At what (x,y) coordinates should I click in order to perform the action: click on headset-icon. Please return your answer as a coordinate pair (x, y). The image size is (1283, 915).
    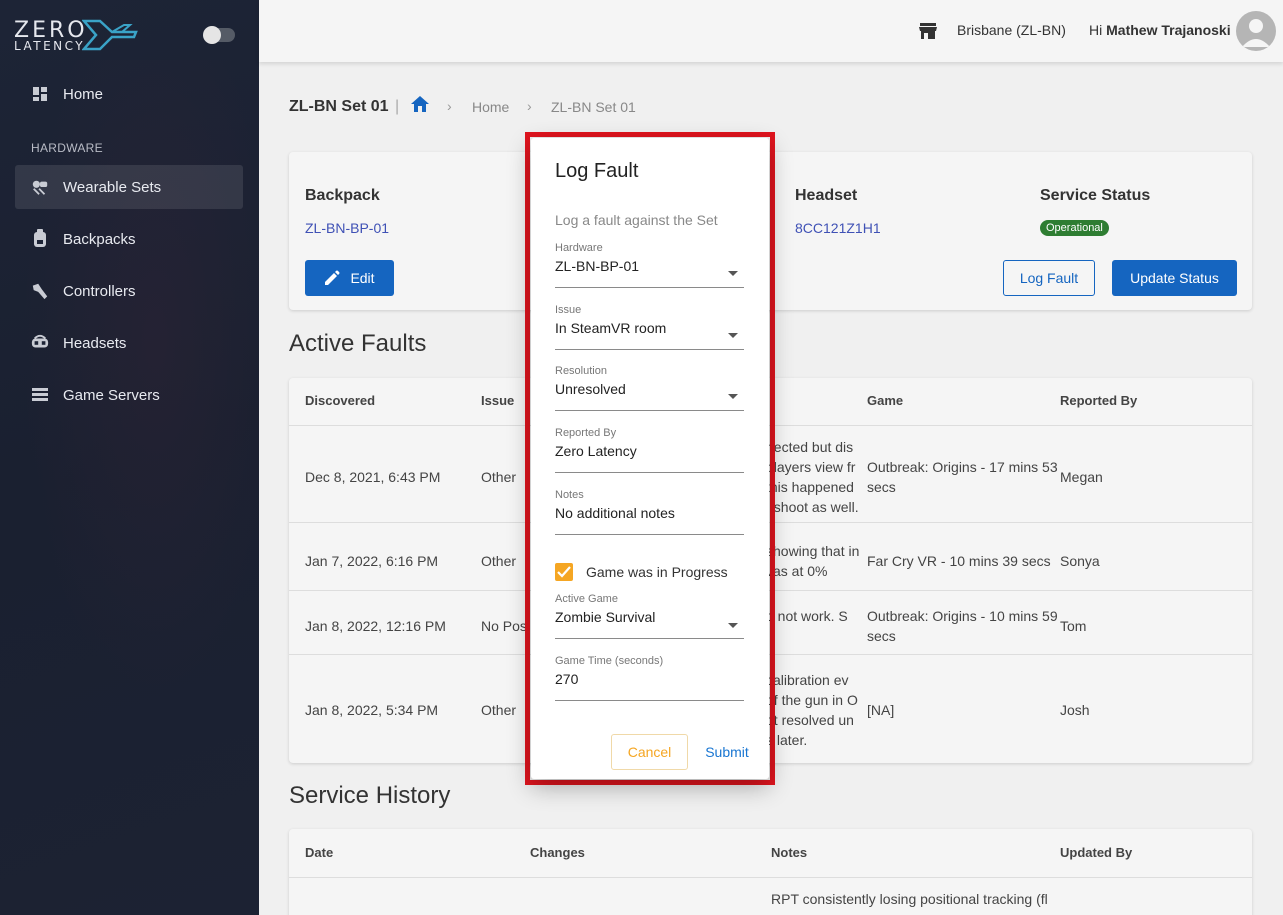
    Looking at the image, I should click on (40, 343).